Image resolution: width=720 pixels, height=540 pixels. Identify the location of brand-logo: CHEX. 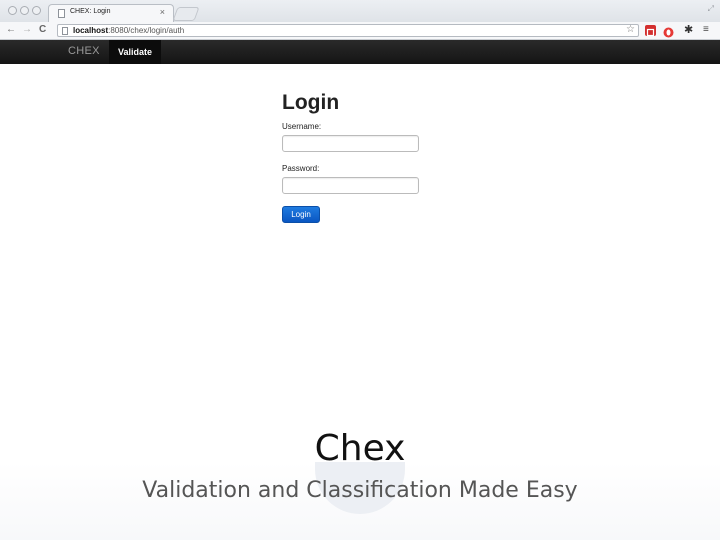
(84, 51).